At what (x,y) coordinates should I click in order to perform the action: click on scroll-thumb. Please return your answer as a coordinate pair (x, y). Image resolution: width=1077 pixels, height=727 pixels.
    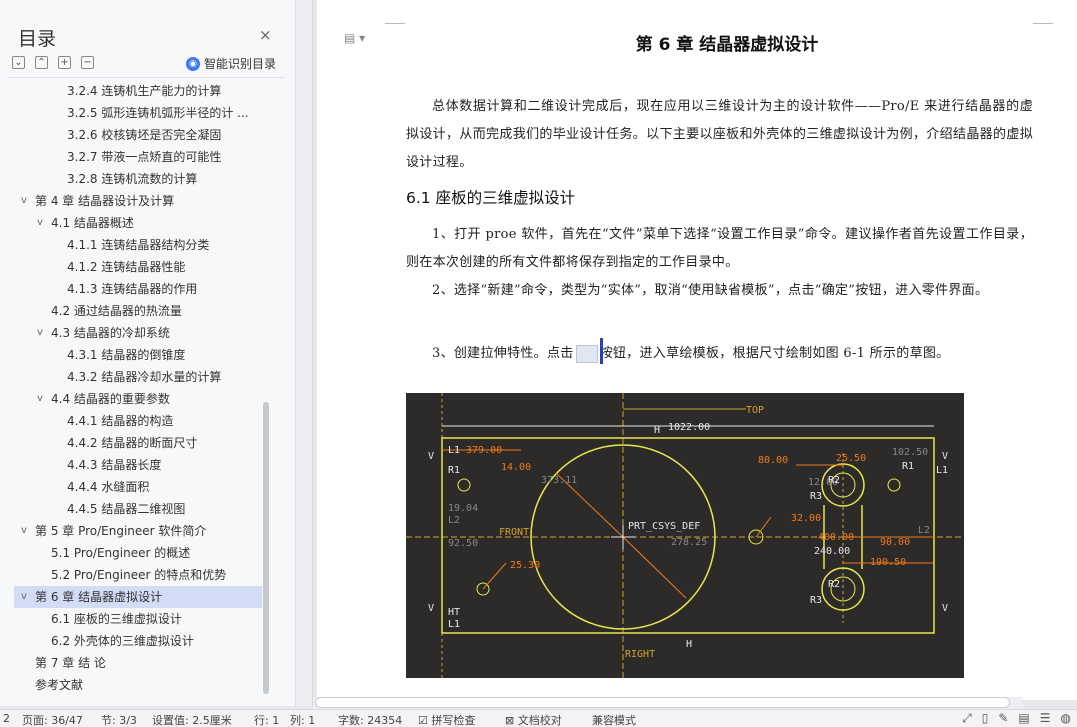
    Looking at the image, I should click on (662, 702).